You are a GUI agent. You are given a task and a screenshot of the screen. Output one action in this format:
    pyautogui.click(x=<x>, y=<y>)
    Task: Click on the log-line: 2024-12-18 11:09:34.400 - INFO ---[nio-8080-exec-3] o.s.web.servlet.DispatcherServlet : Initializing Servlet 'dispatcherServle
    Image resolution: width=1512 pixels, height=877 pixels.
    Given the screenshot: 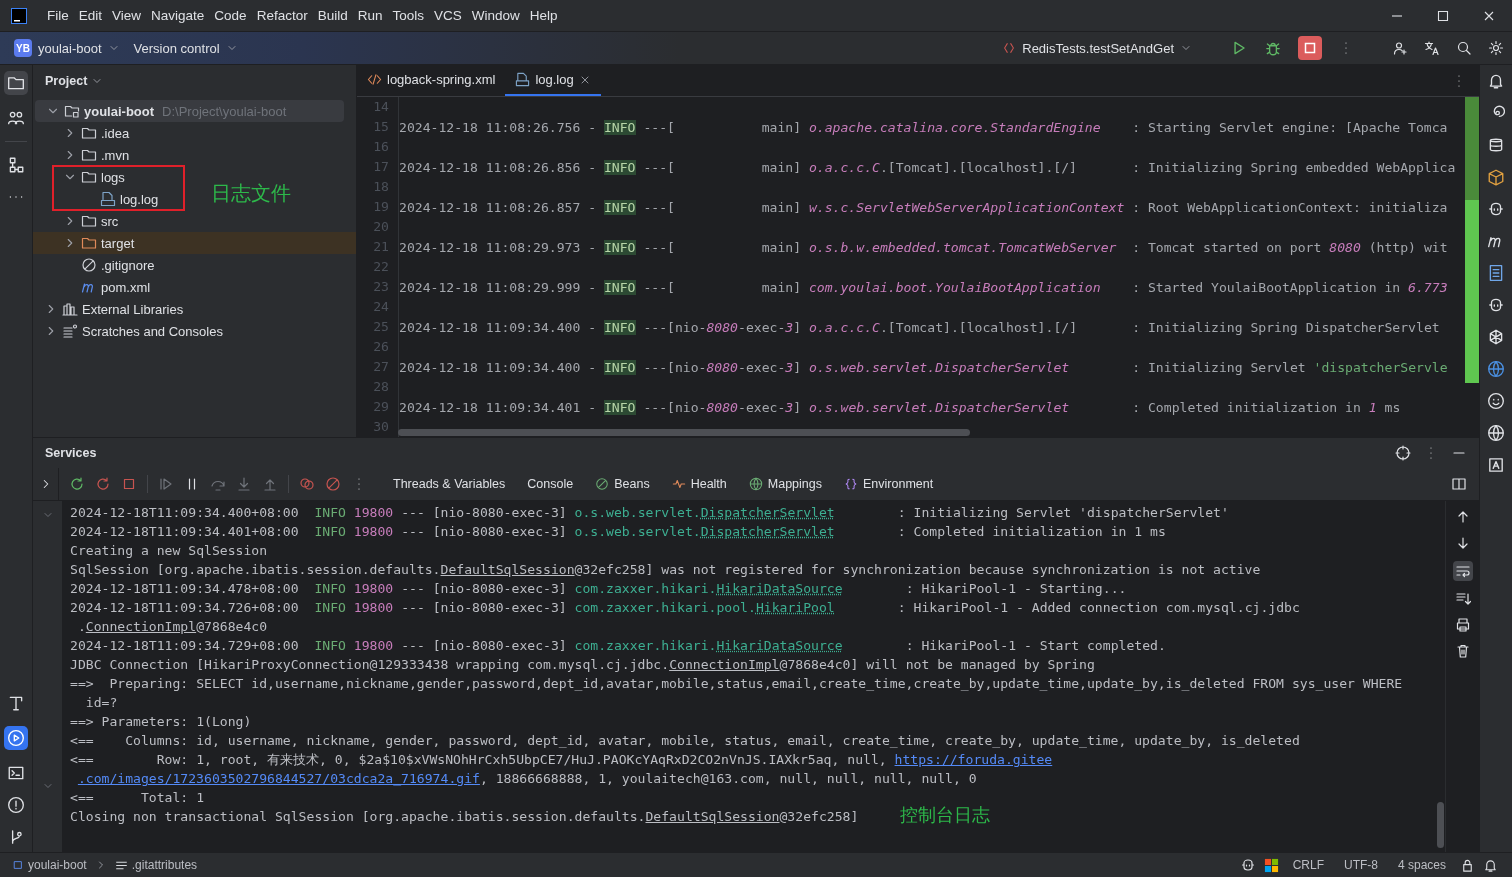 What is the action you would take?
    pyautogui.click(x=923, y=367)
    